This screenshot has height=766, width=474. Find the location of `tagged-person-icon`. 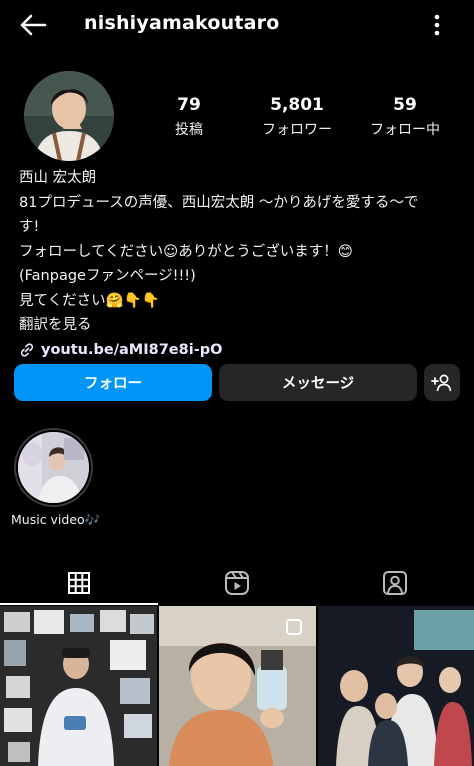

tagged-person-icon is located at coordinates (395, 583).